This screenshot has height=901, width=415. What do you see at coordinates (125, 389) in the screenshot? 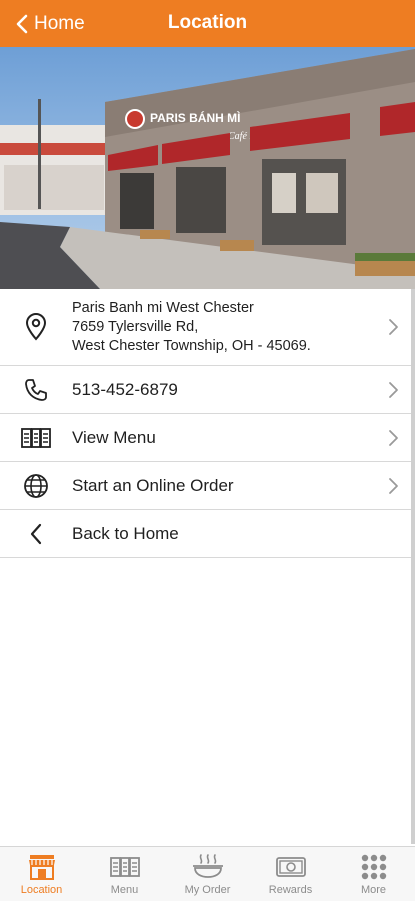
I see `phone-number: 513-452-6879` at bounding box center [125, 389].